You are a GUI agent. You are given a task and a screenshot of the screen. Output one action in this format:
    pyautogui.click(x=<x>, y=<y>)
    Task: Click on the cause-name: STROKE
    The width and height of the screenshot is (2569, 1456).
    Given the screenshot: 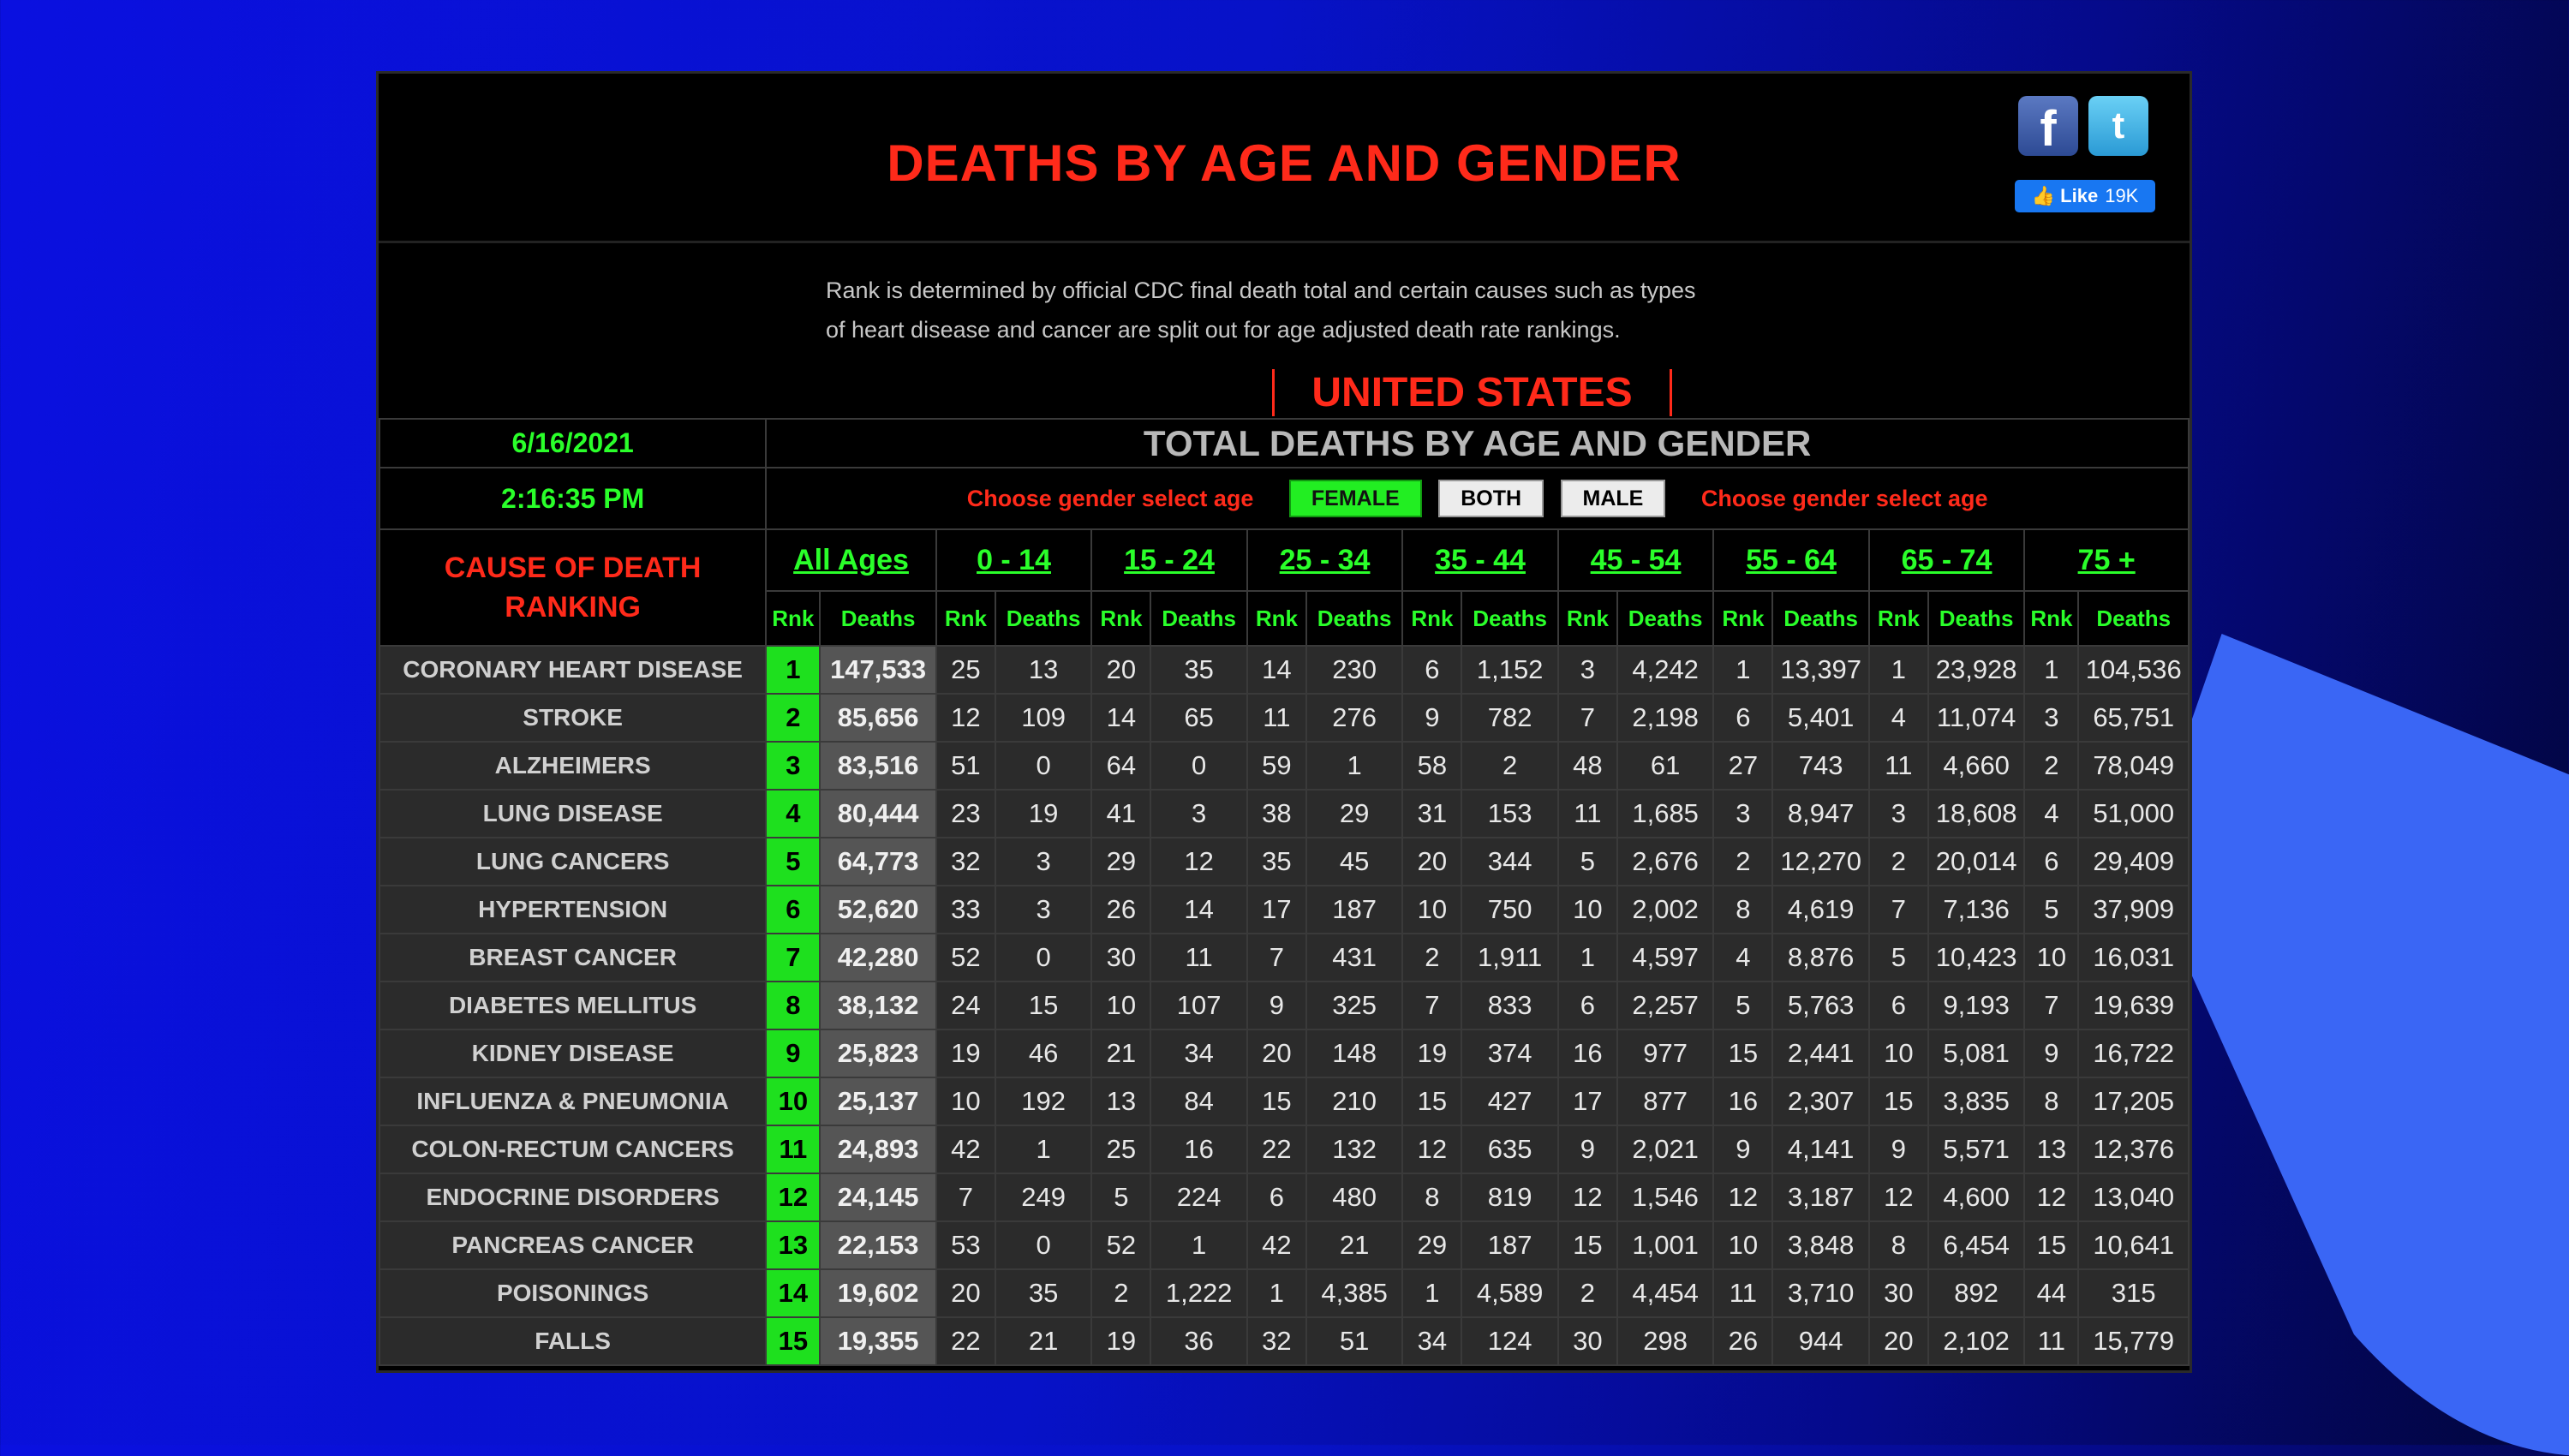 What is the action you would take?
    pyautogui.click(x=573, y=718)
    